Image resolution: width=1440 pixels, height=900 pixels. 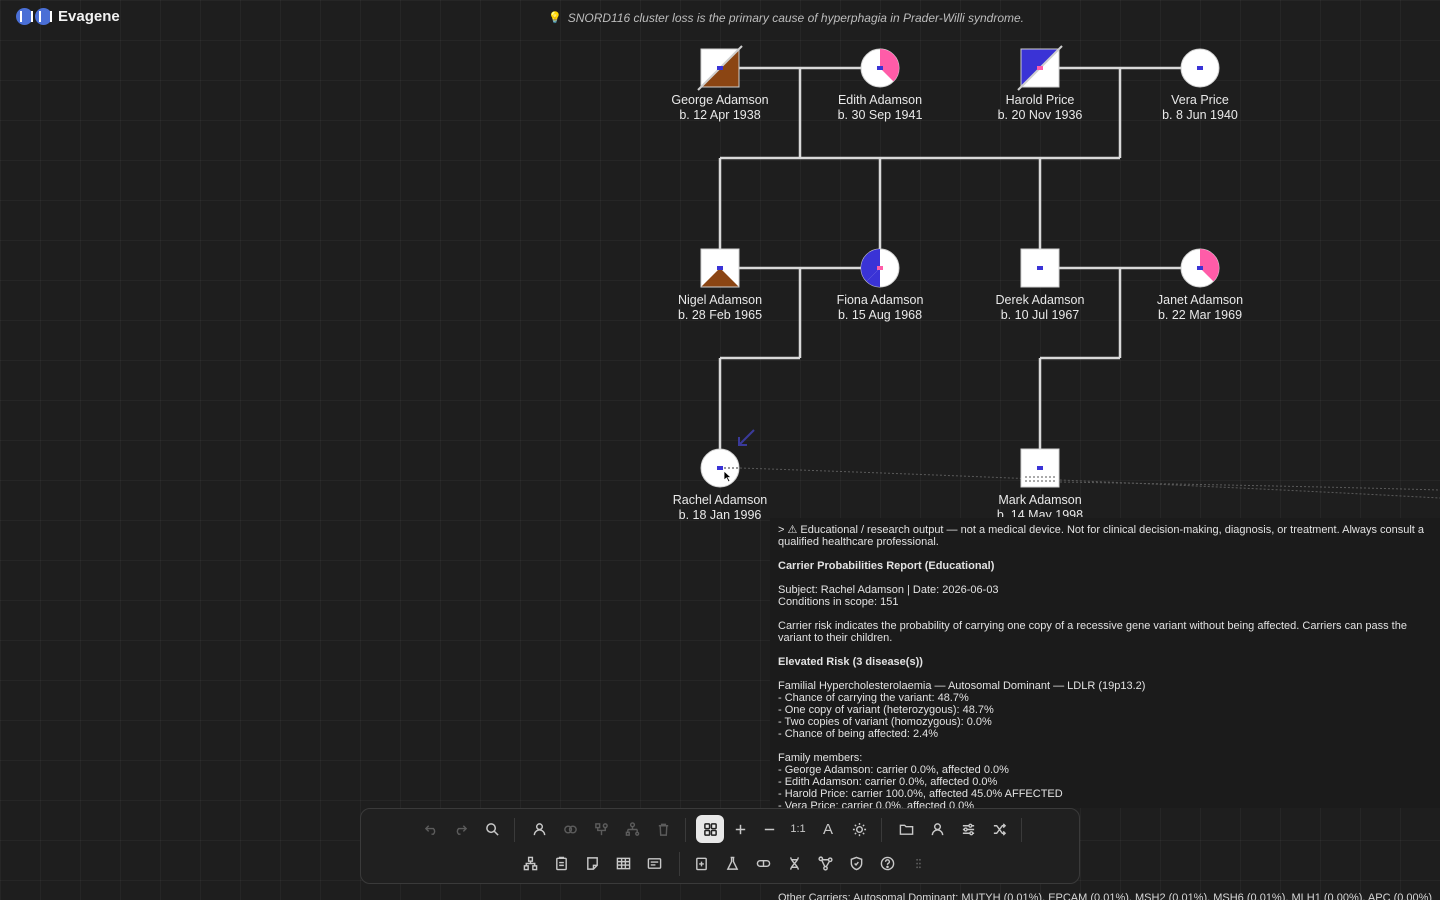 I want to click on folder-icon, so click(x=906, y=829).